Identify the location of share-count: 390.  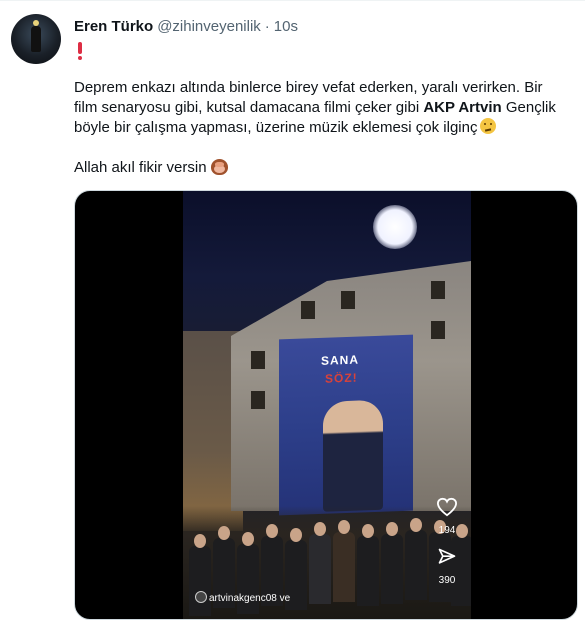
(447, 580).